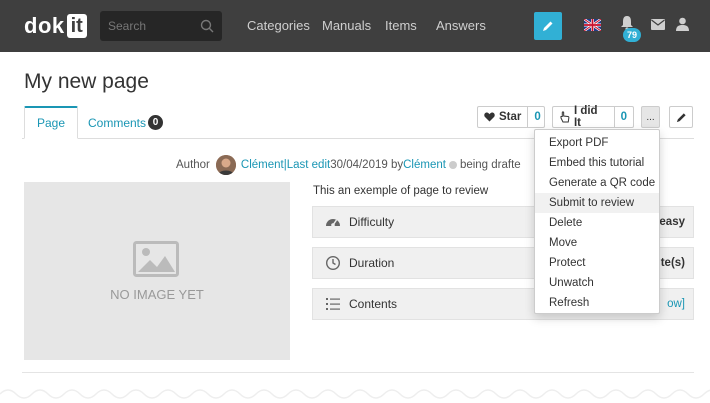  I want to click on star-label: Star, so click(510, 117).